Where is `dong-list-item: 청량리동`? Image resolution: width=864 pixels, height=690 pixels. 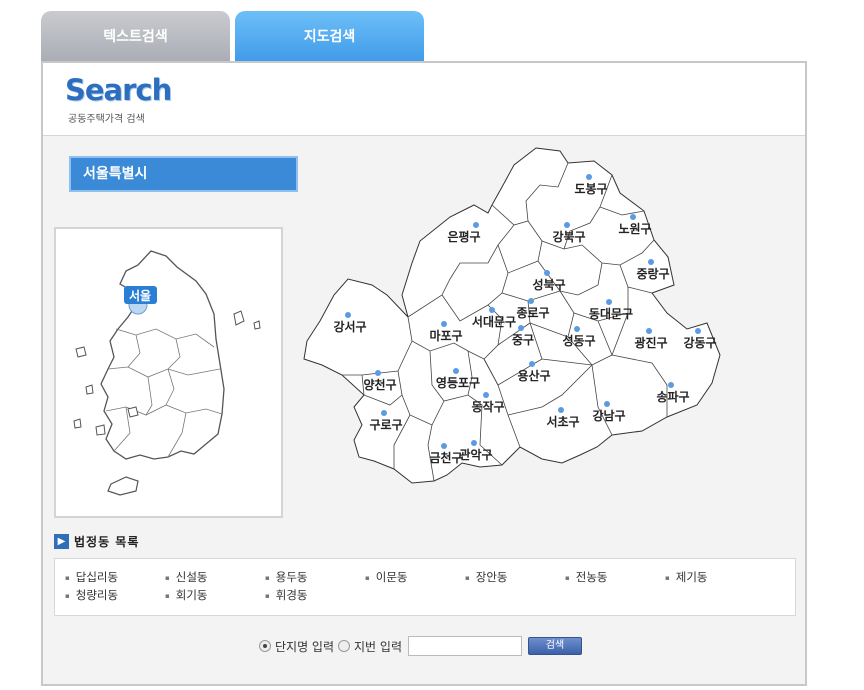
dong-list-item: 청량리동 is located at coordinates (91, 595).